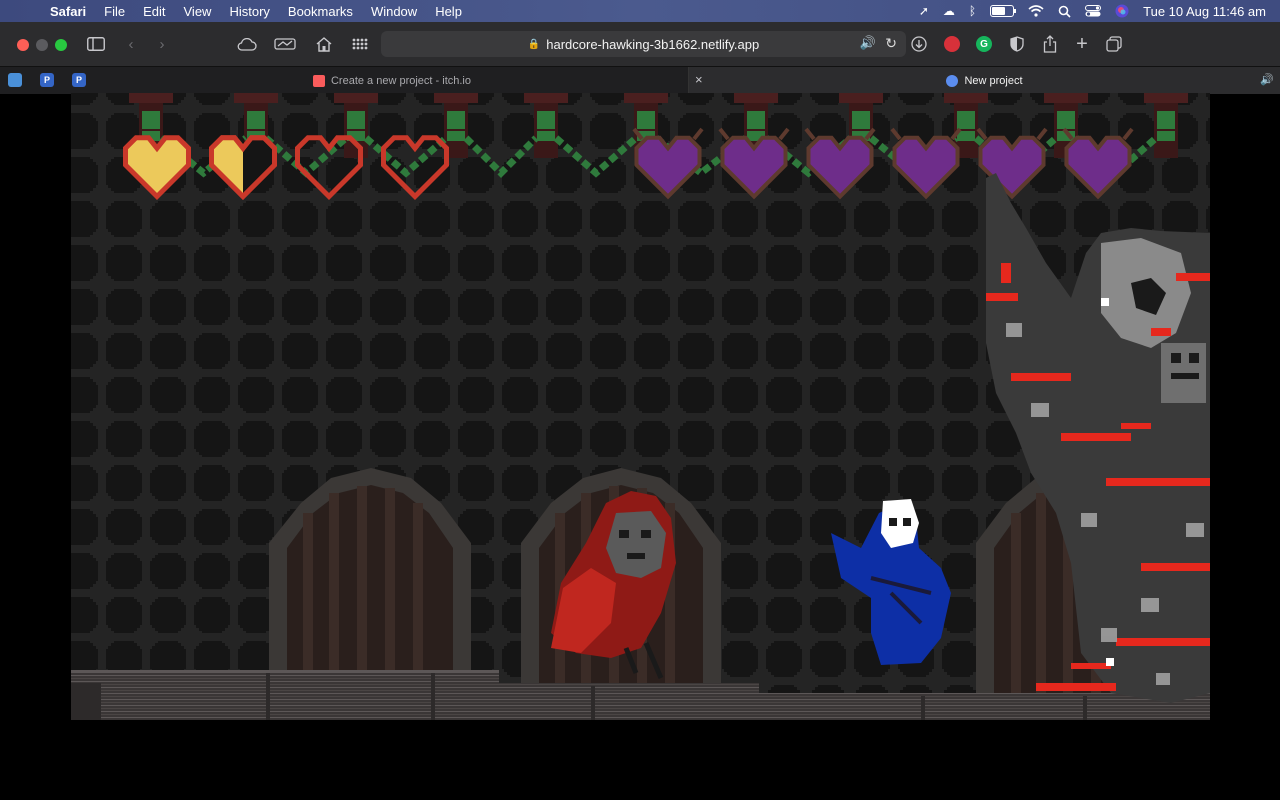  I want to click on minimize-window-button, so click(42, 45).